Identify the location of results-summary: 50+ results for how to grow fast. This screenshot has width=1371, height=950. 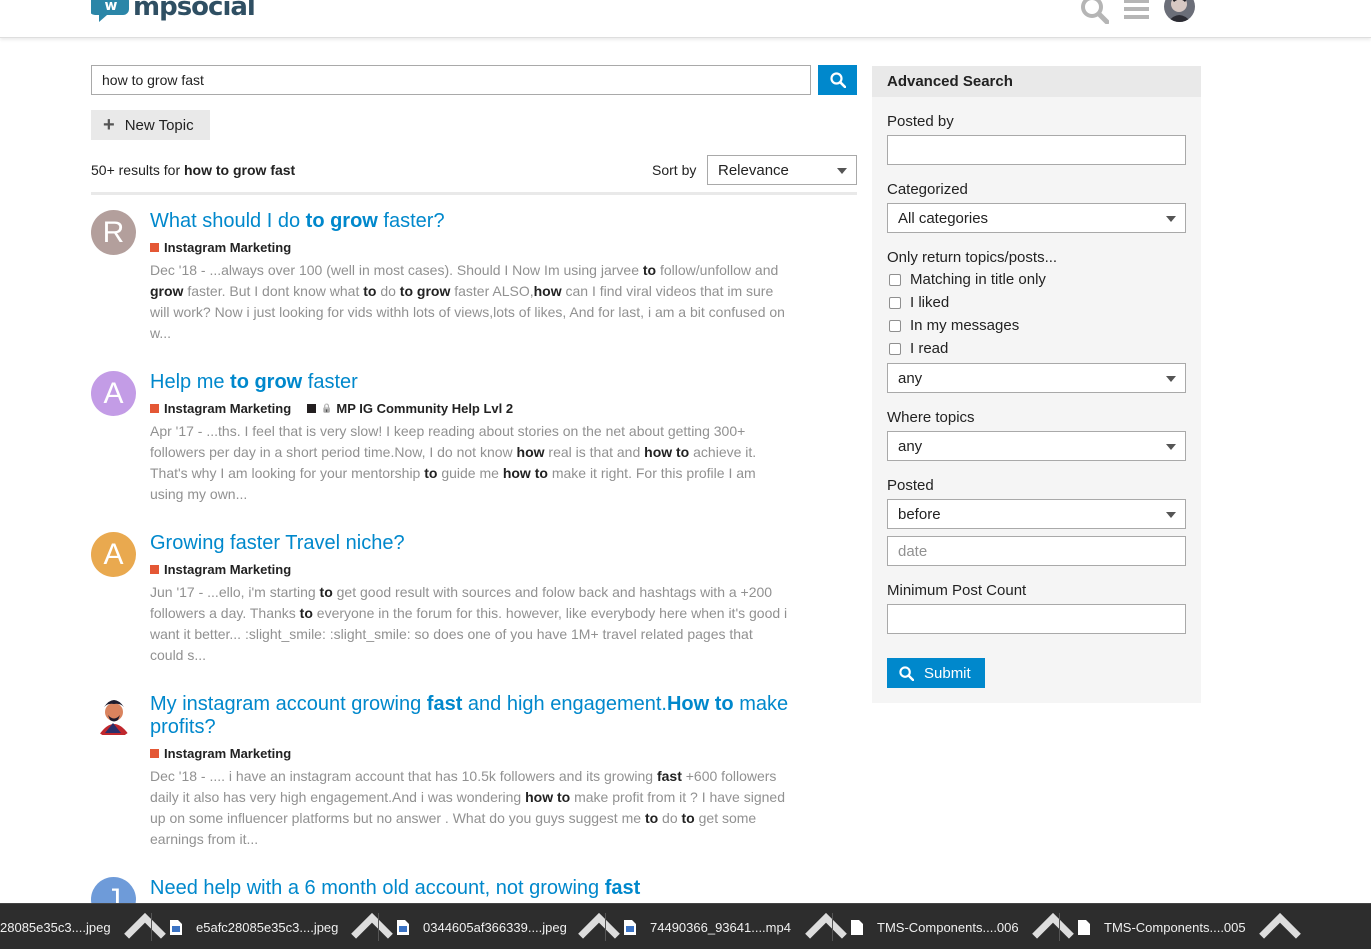
(193, 170).